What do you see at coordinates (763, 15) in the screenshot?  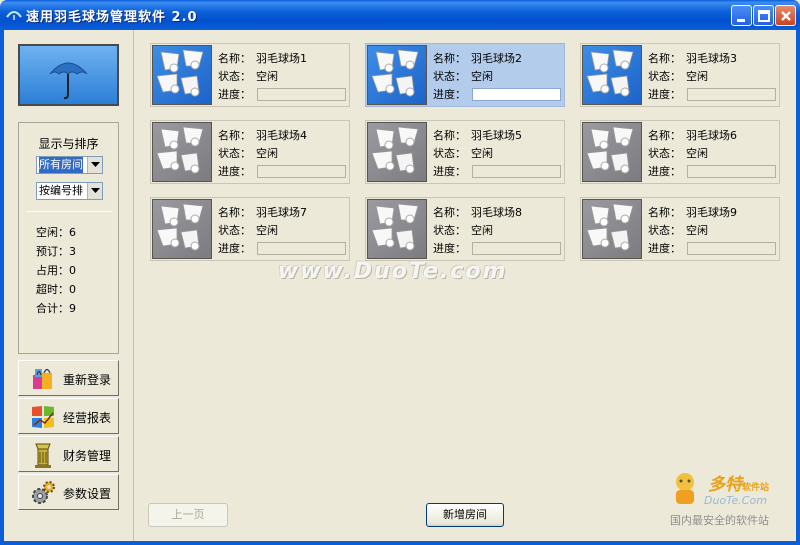 I see `maximize-button` at bounding box center [763, 15].